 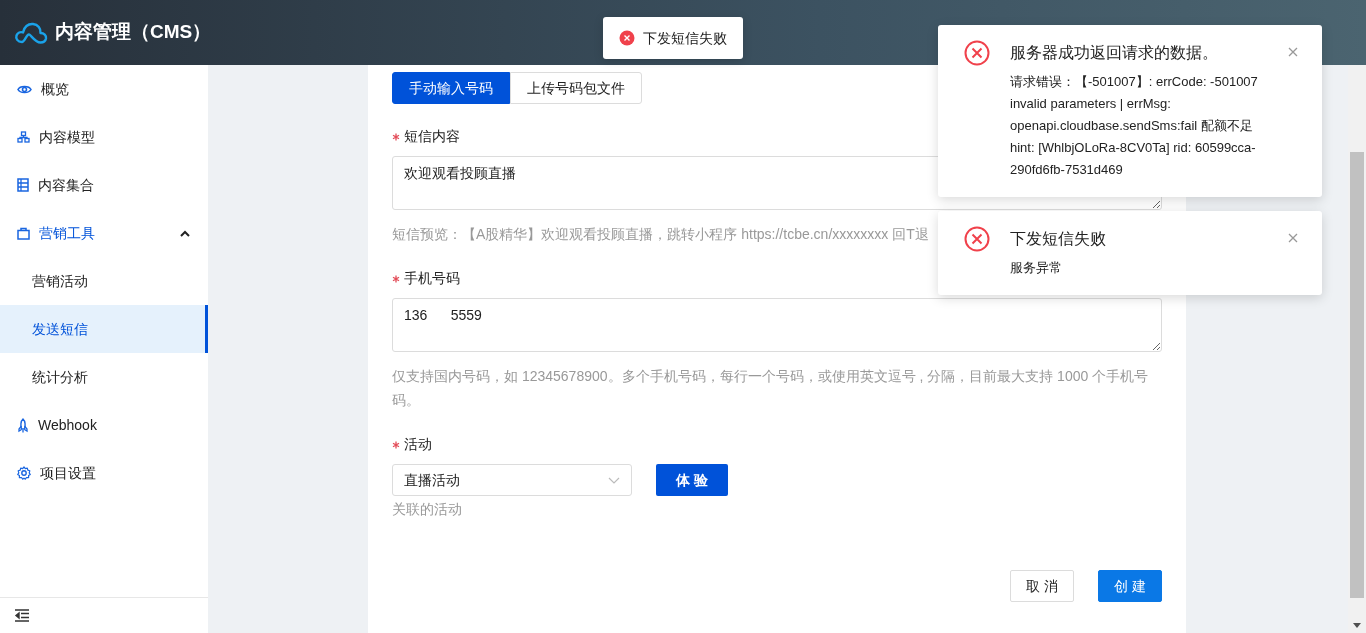 What do you see at coordinates (23, 137) in the screenshot?
I see `hierarchy-icon` at bounding box center [23, 137].